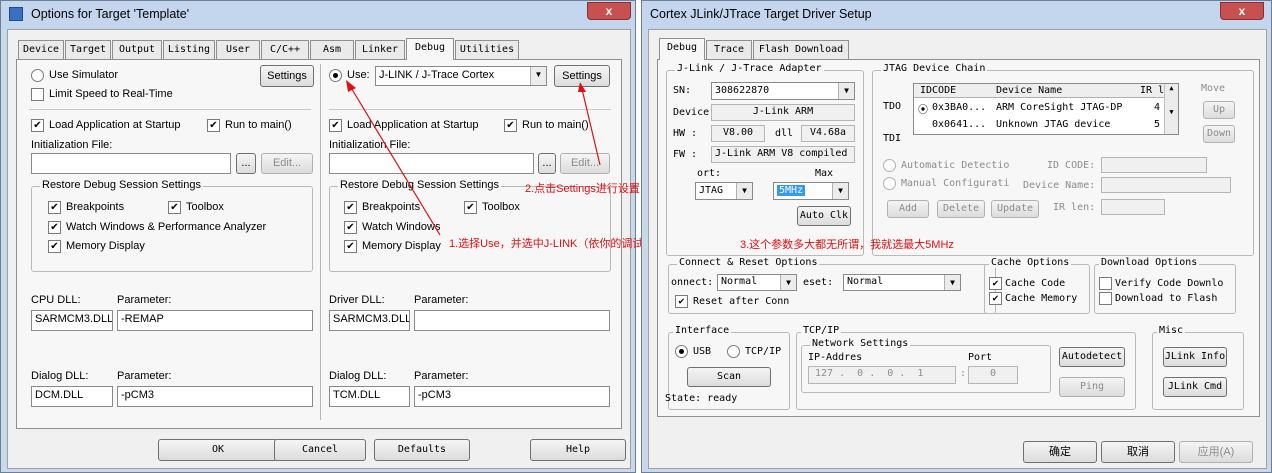  What do you see at coordinates (920, 373) in the screenshot?
I see `ip-octet-4: 1` at bounding box center [920, 373].